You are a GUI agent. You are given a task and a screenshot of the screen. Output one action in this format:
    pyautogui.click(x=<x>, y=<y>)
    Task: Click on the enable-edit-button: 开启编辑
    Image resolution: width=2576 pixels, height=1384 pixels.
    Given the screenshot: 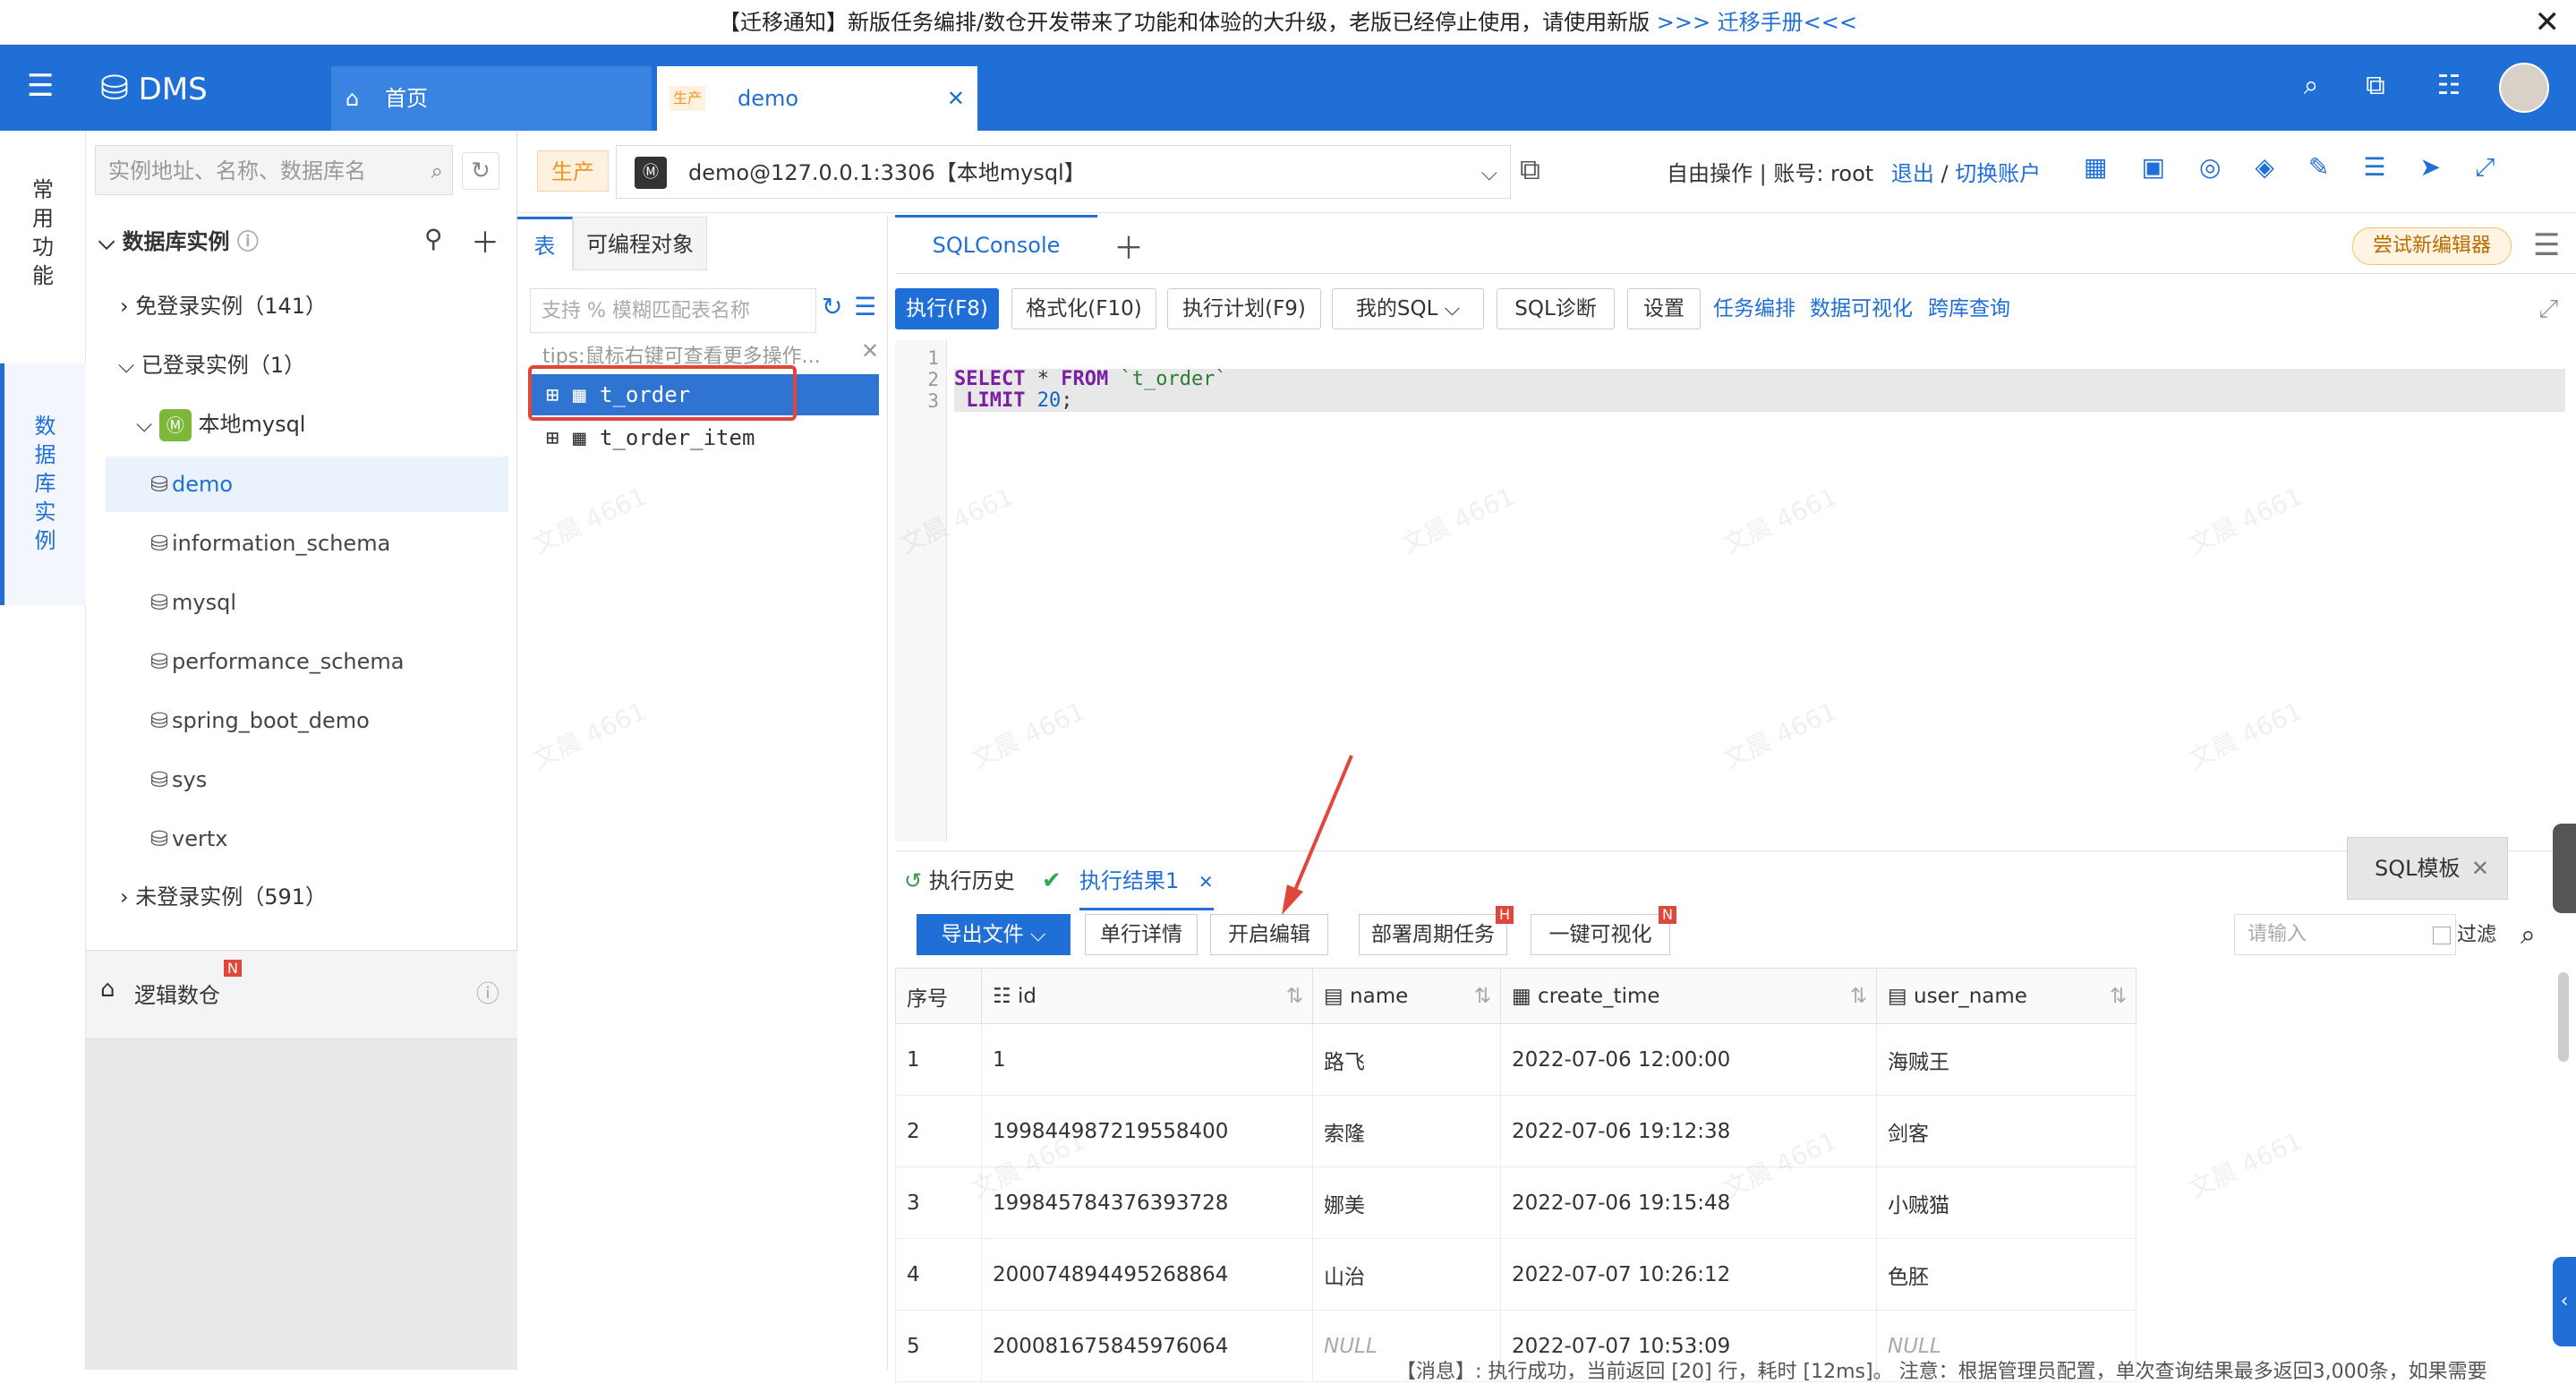 What is the action you would take?
    pyautogui.click(x=1269, y=934)
    